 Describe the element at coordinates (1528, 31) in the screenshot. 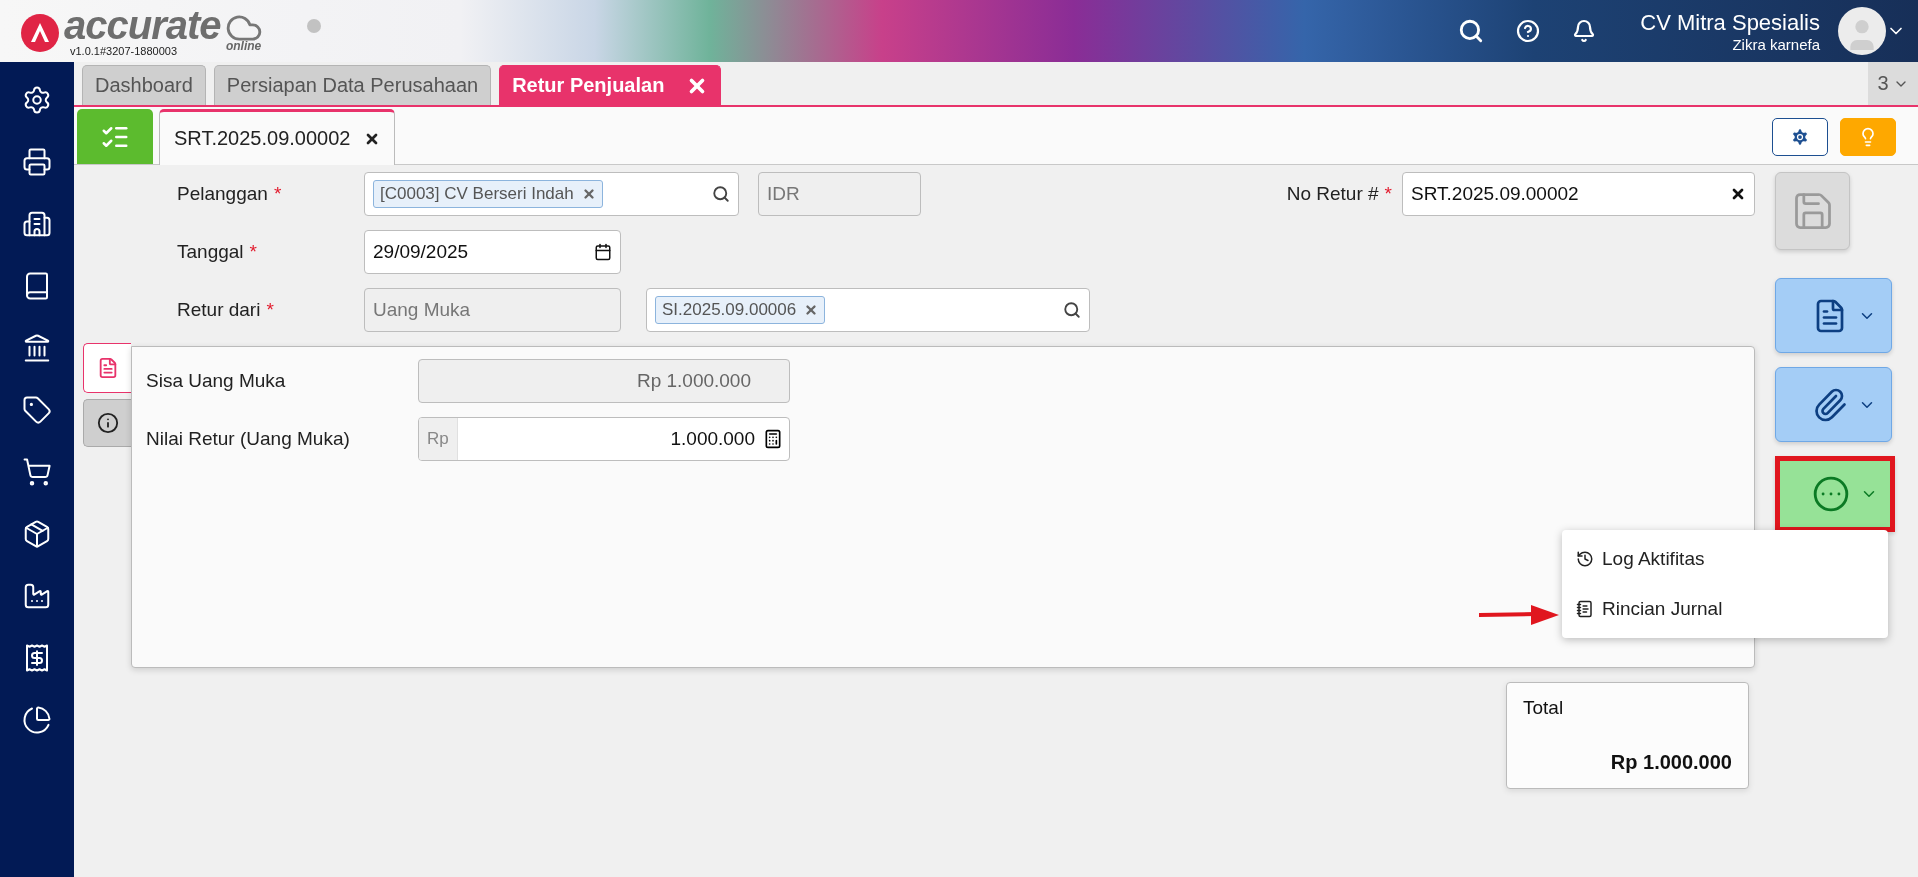

I see `help-icon` at that location.